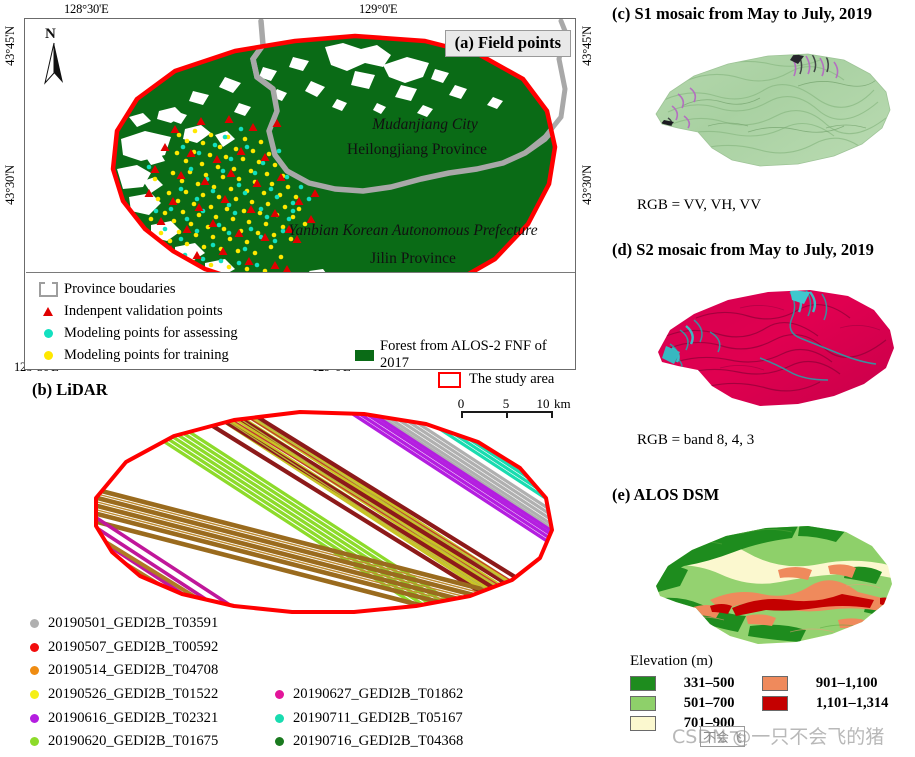  What do you see at coordinates (151, 332) in the screenshot?
I see `legend-label: Modeling points for assessing` at bounding box center [151, 332].